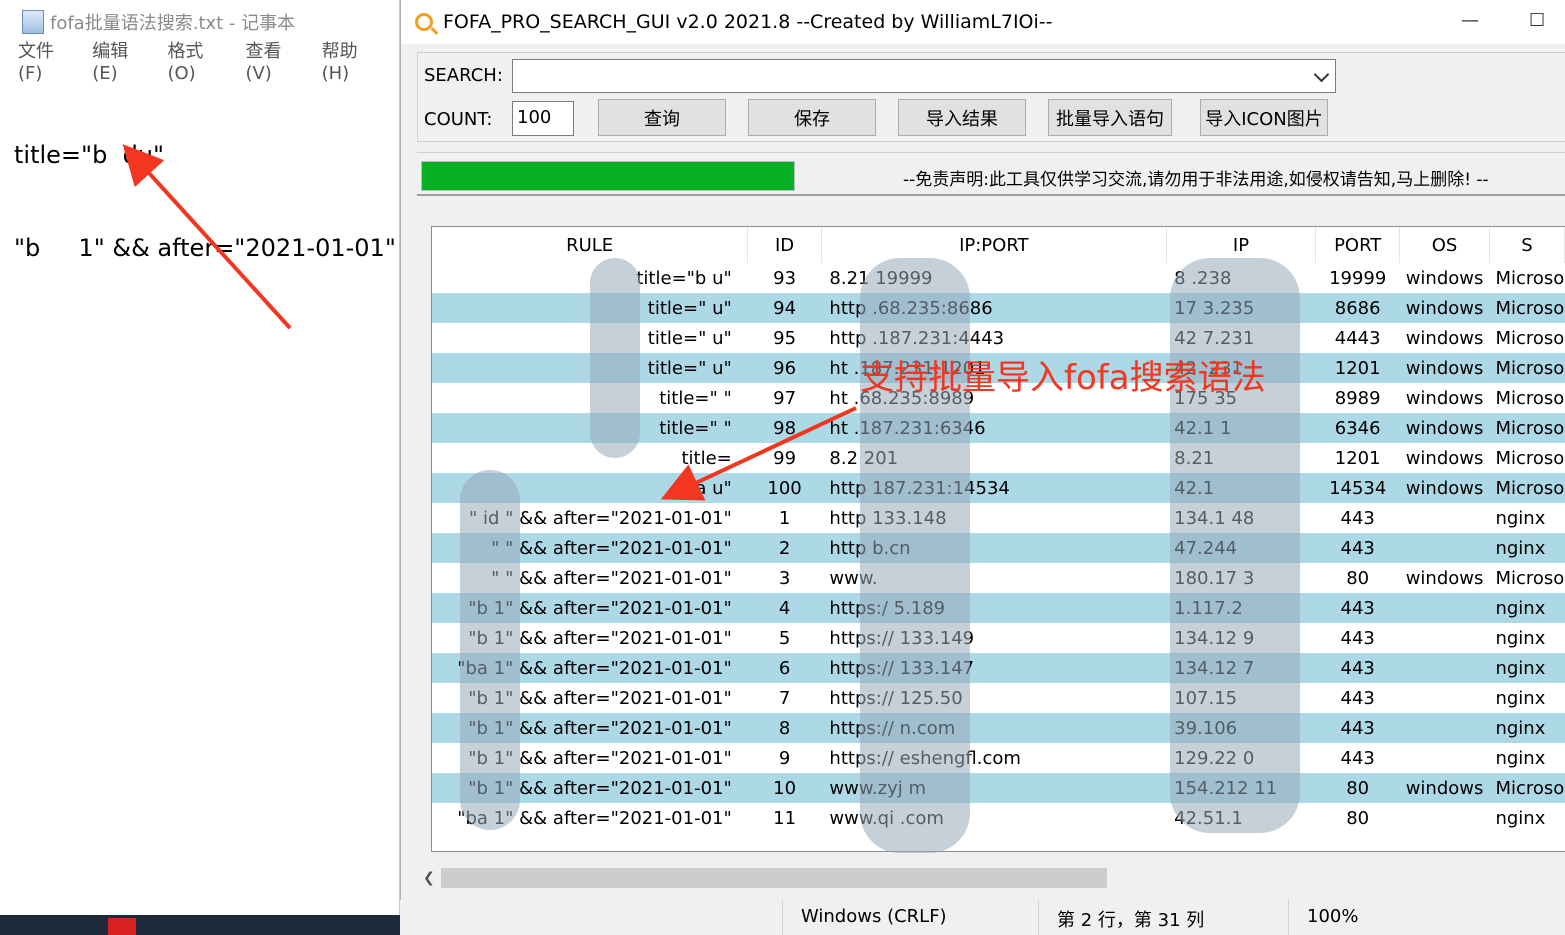 The width and height of the screenshot is (1565, 935). What do you see at coordinates (812, 117) in the screenshot?
I see `save-button: 保存` at bounding box center [812, 117].